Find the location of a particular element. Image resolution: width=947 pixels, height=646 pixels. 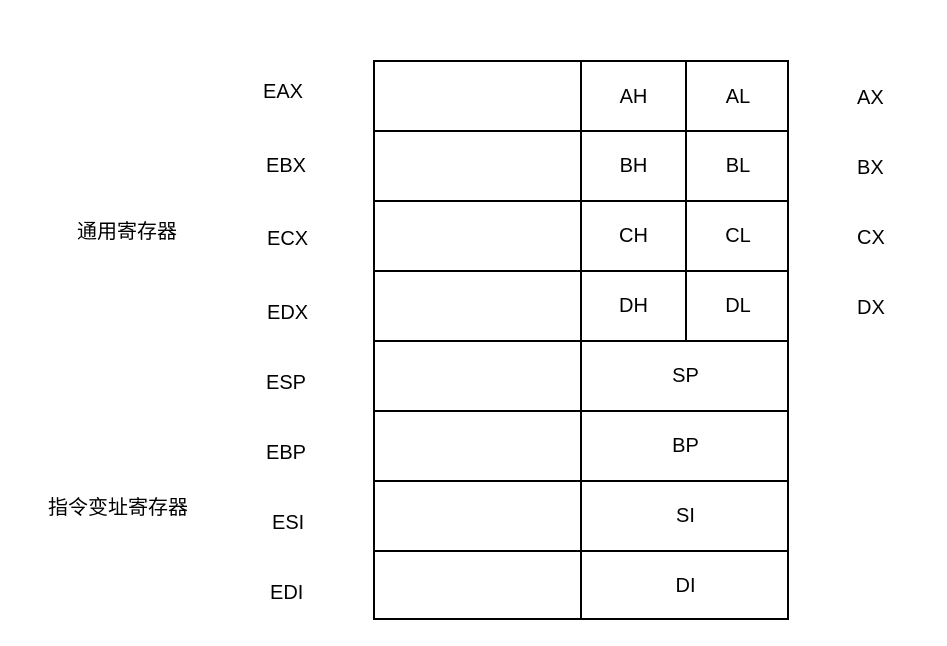

register-name-edi: EDI is located at coordinates (287, 593).